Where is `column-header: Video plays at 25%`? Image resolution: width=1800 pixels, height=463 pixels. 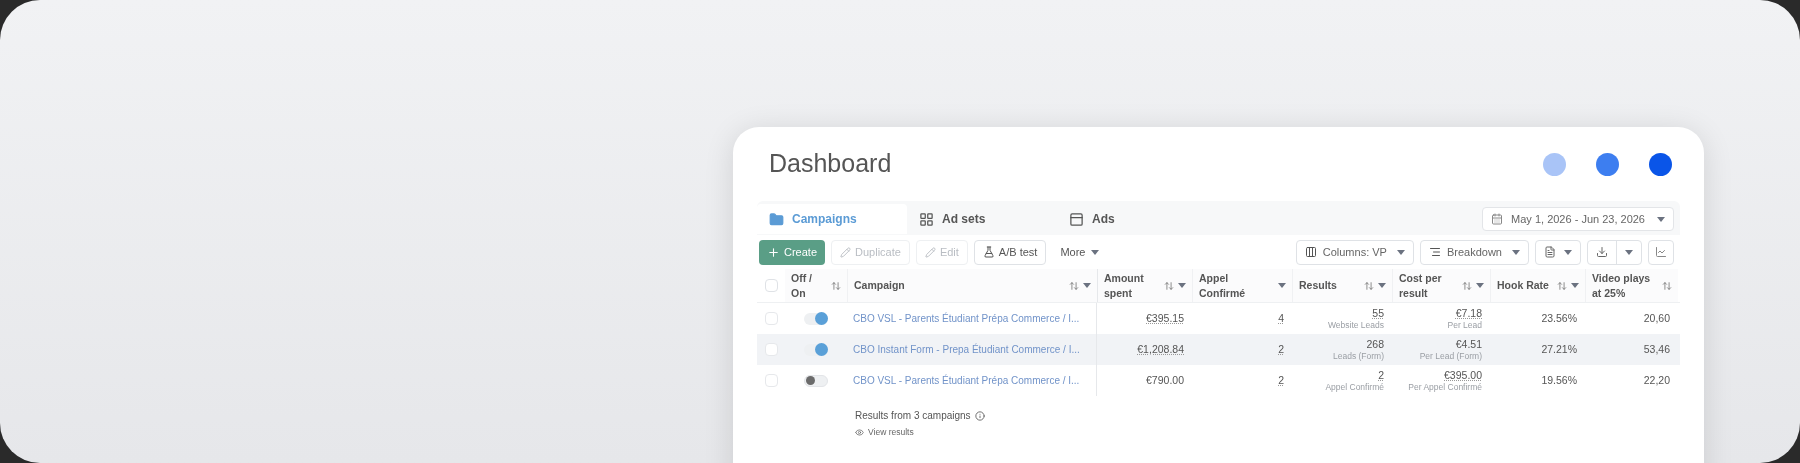 column-header: Video plays at 25% is located at coordinates (1625, 285).